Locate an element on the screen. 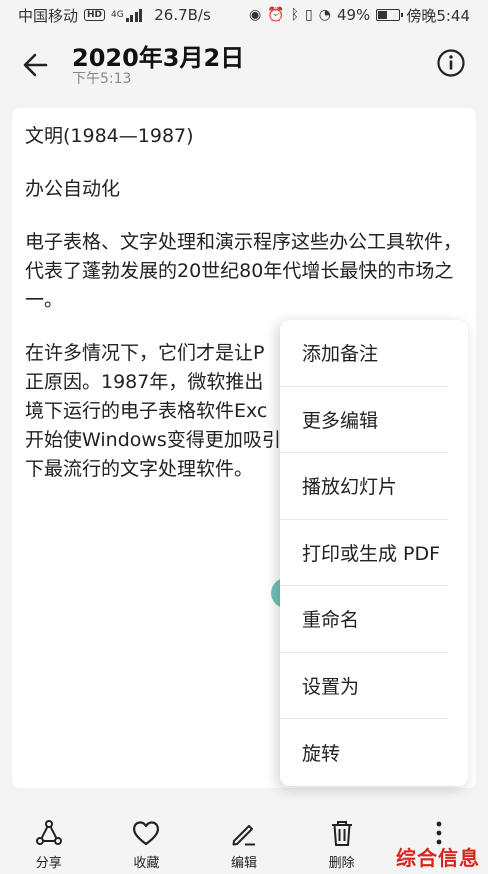 This screenshot has height=874, width=488. edit-button: 编辑 is located at coordinates (244, 837).